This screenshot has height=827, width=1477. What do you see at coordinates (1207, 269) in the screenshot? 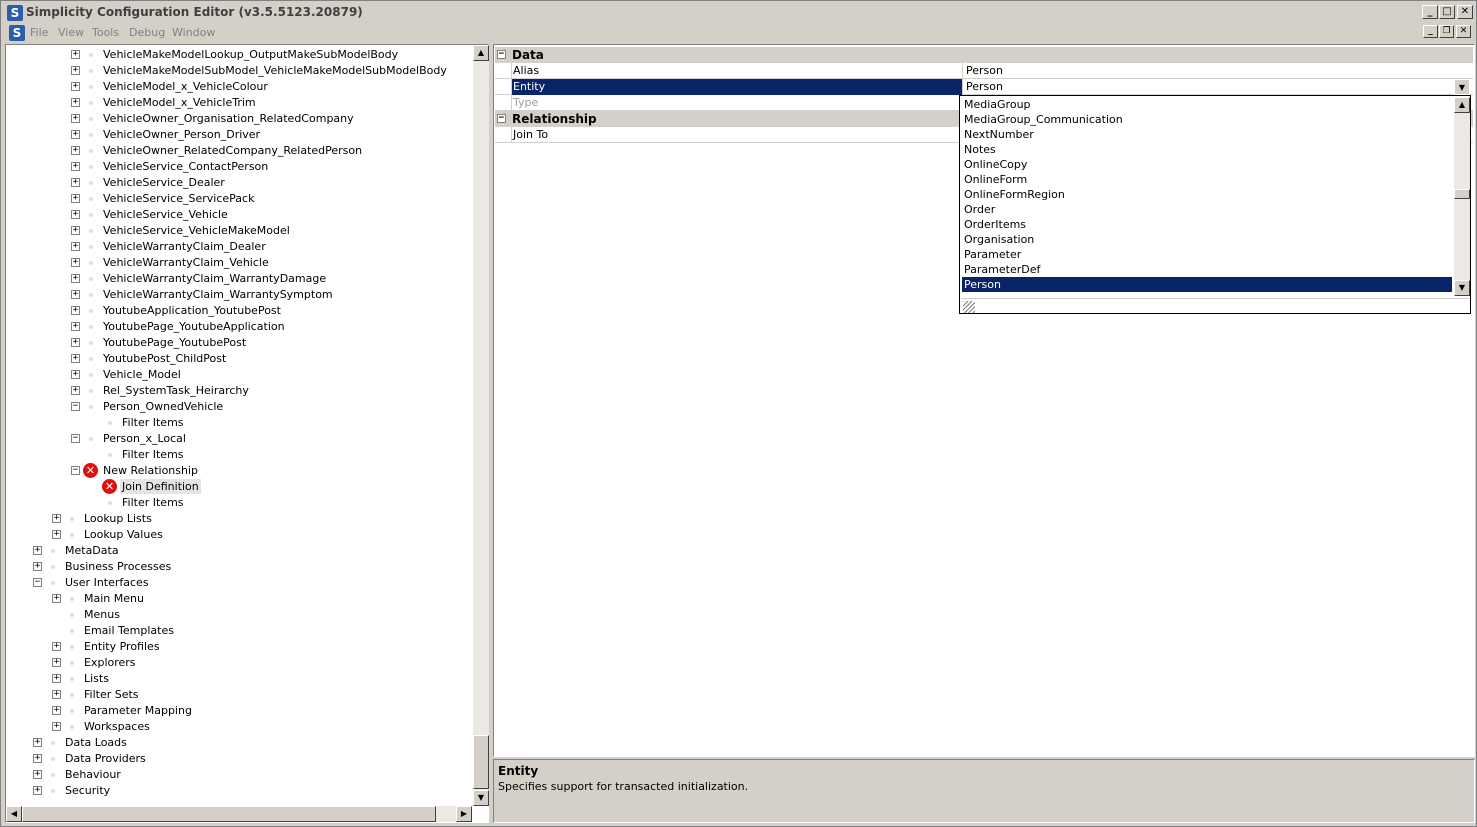
I see `dropdown-item: ParameterDef` at bounding box center [1207, 269].